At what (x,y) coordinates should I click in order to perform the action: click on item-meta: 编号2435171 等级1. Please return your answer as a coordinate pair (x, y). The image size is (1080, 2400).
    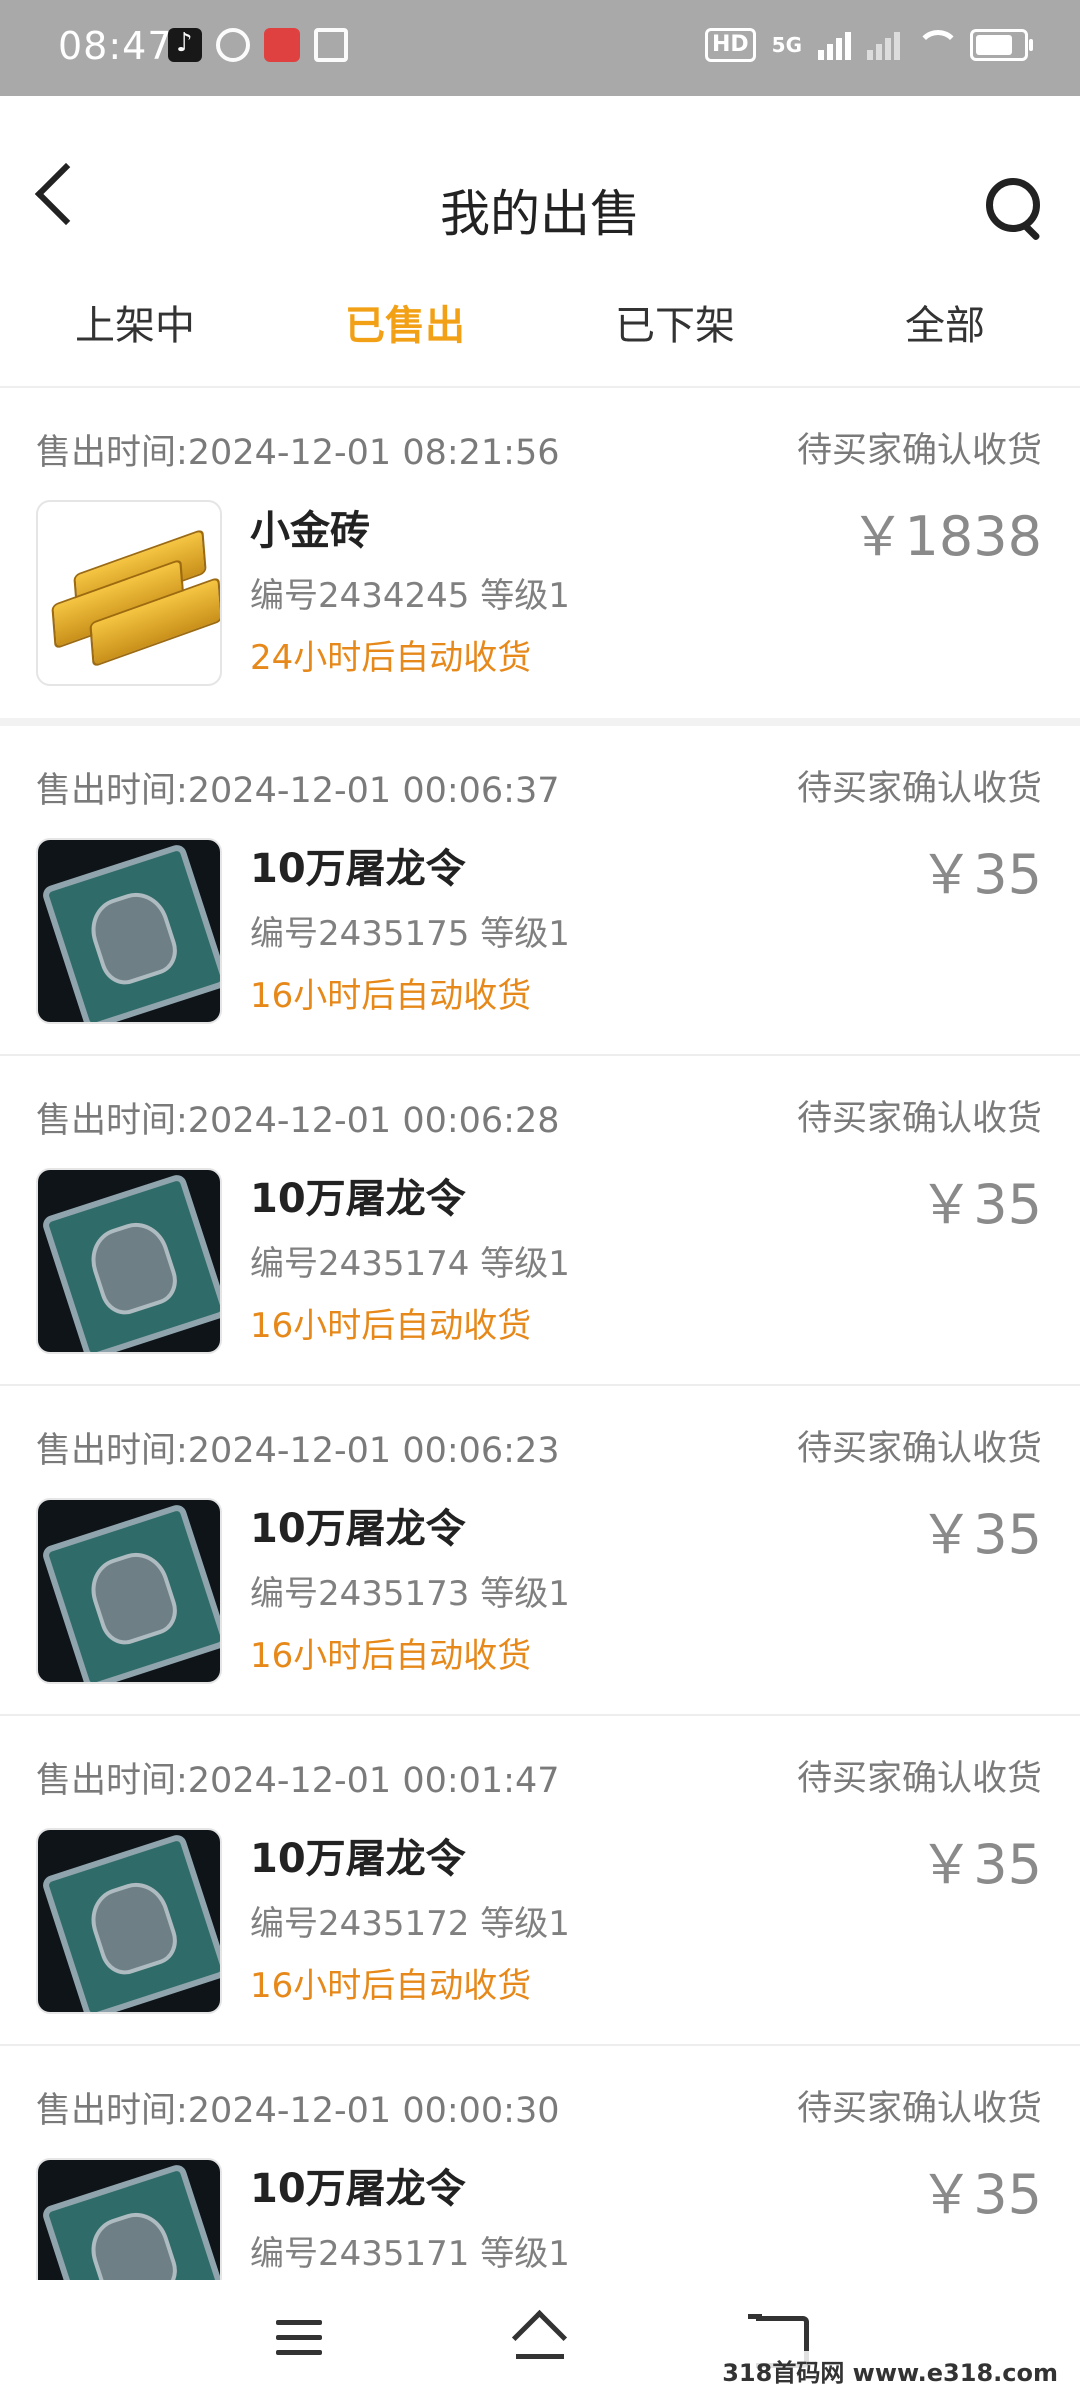
    Looking at the image, I should click on (410, 2254).